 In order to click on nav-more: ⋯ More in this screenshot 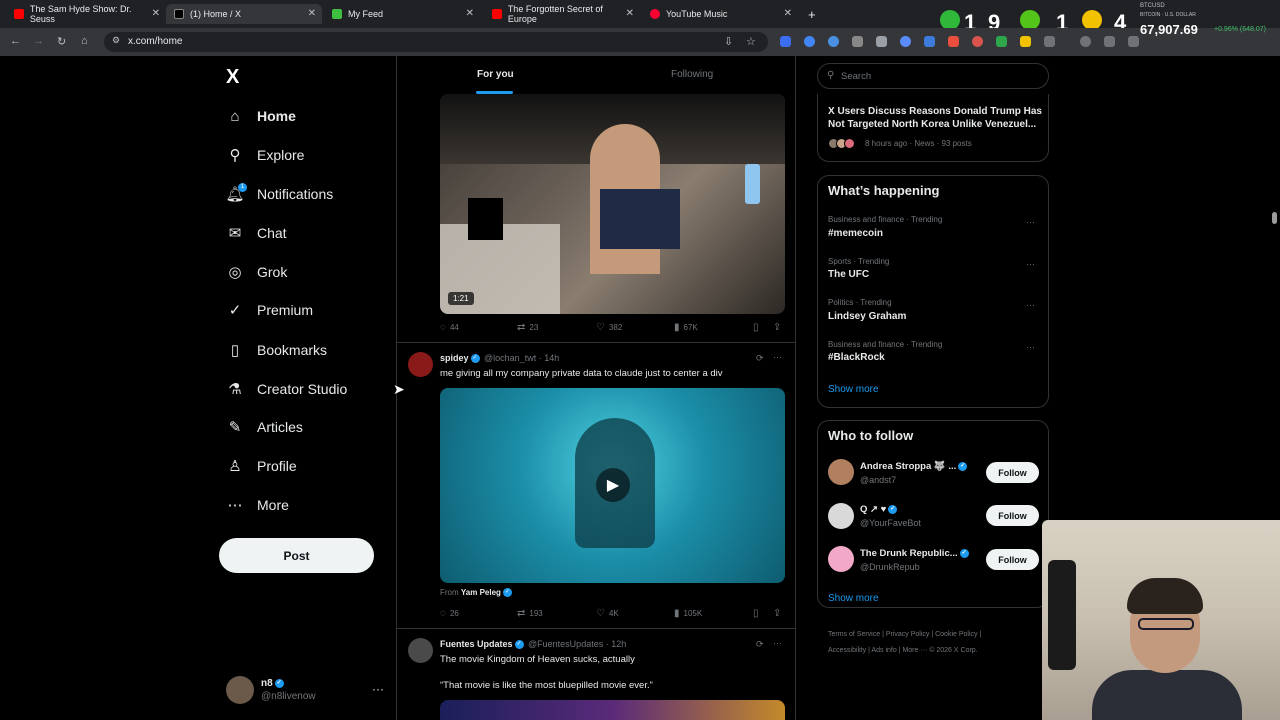, I will do `click(257, 505)`.